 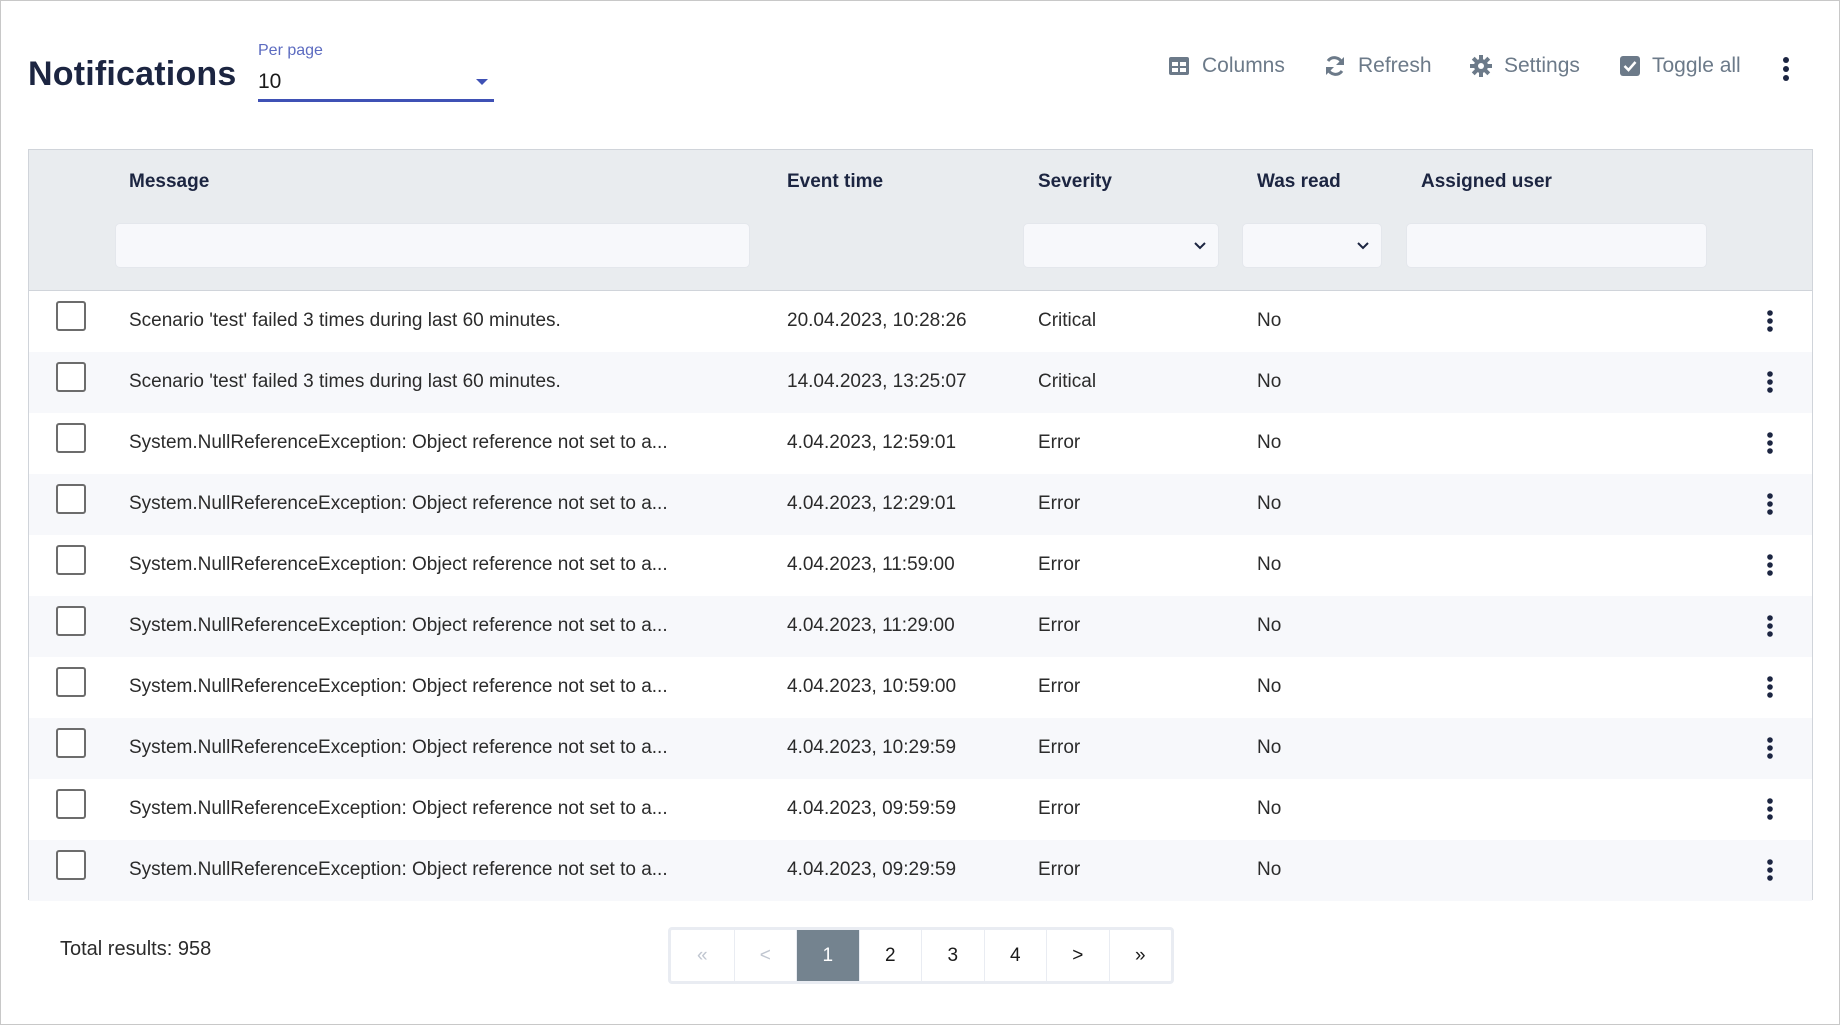 I want to click on cell-event-time: 4.04.2023, 09:29:59, so click(x=872, y=869).